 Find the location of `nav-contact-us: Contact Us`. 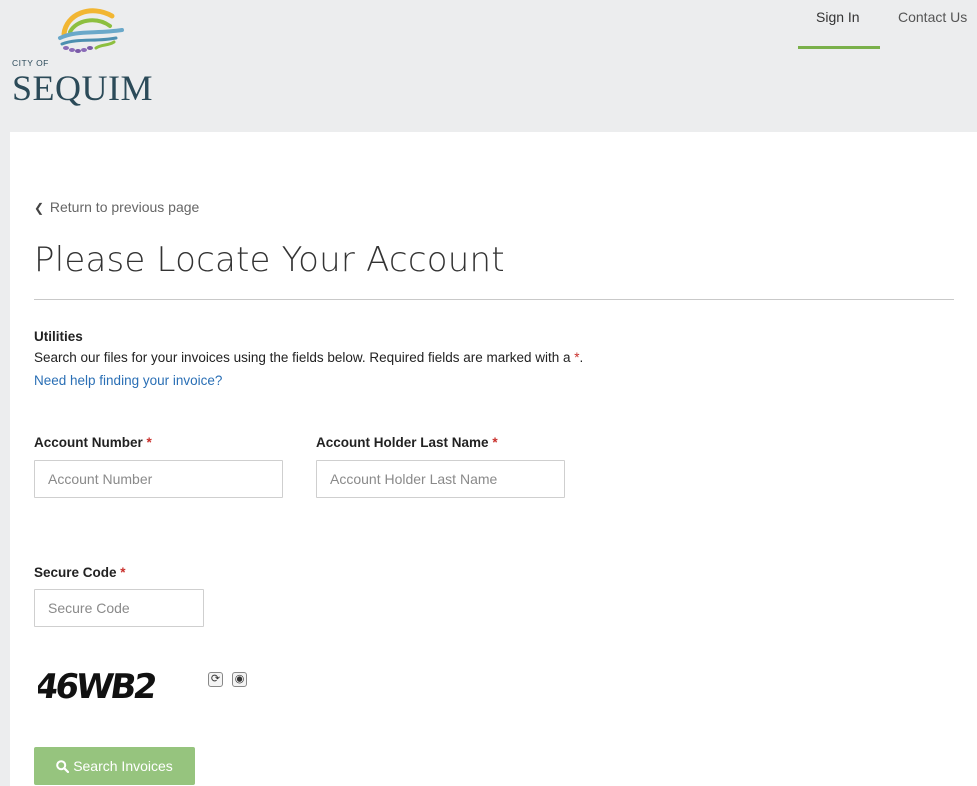

nav-contact-us: Contact Us is located at coordinates (932, 17).